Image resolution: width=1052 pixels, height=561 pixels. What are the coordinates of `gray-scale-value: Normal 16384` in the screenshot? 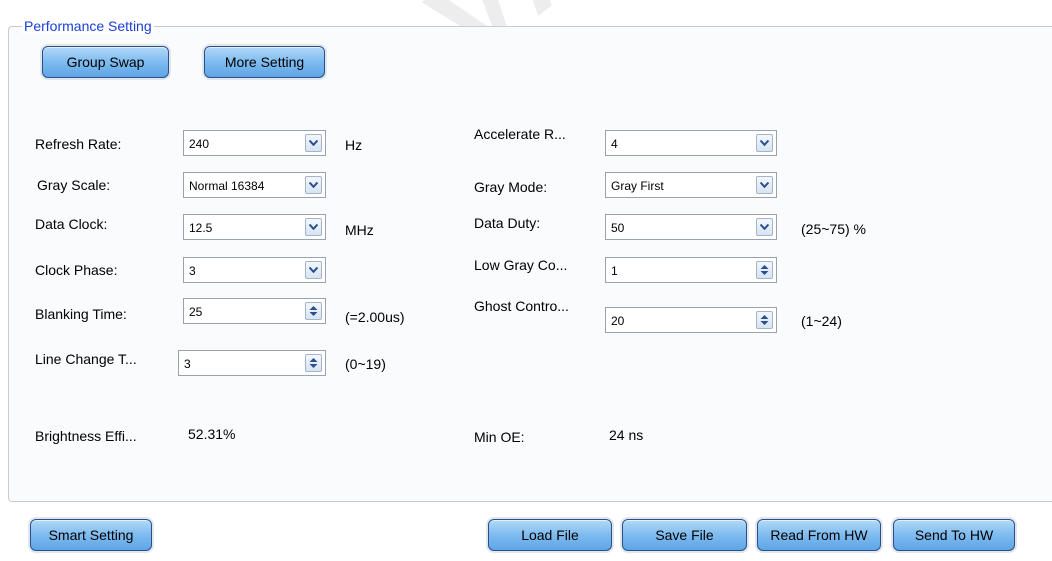 It's located at (227, 186).